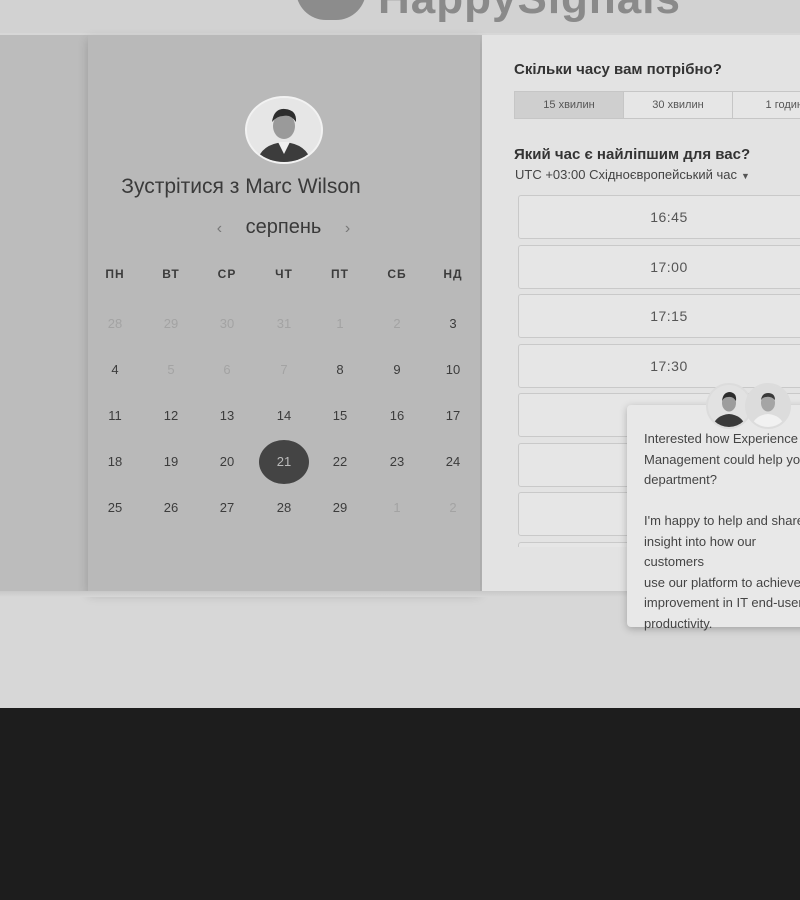  I want to click on chevron-left-icon: ‹, so click(219, 229).